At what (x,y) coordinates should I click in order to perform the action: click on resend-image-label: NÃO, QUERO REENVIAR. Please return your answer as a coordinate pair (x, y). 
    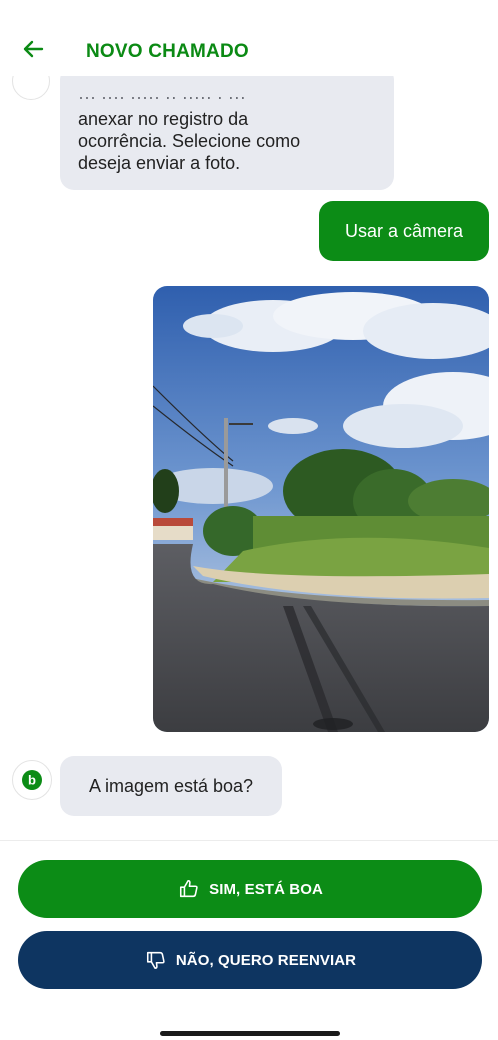
    Looking at the image, I should click on (266, 960).